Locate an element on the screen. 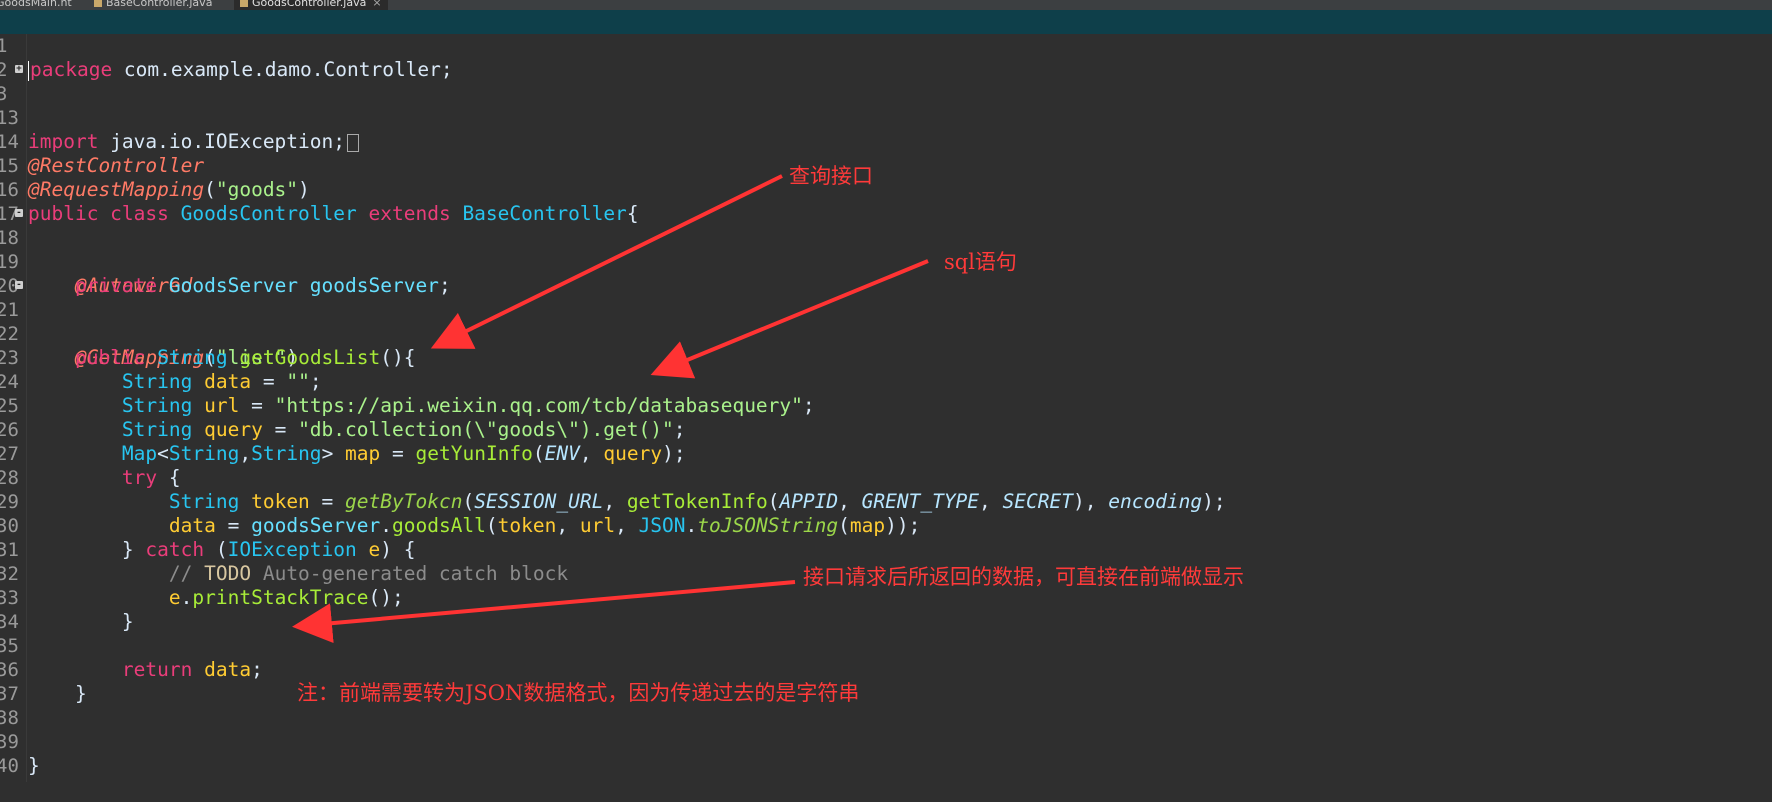 The height and width of the screenshot is (802, 1772). code-line: 32 e.printStackTrace(); is located at coordinates (886, 573).